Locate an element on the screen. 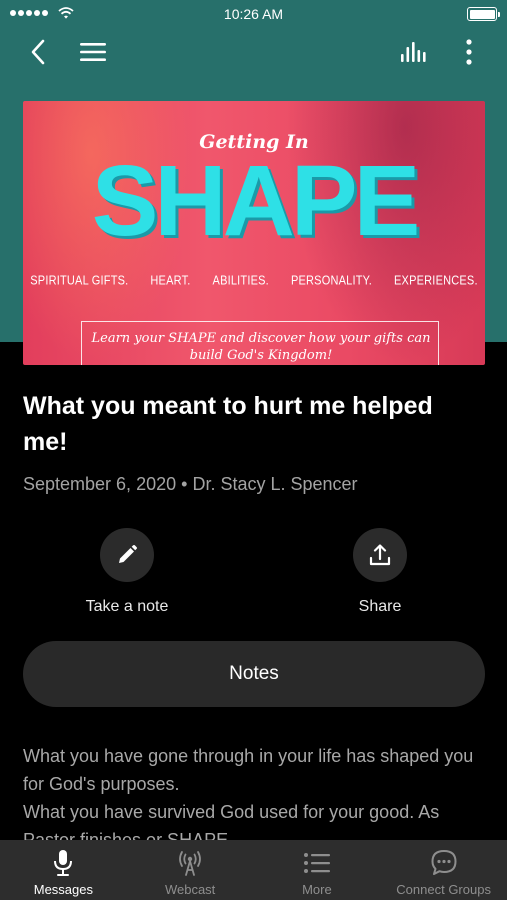 The height and width of the screenshot is (900, 507). take-note-label: Take a note is located at coordinates (127, 606).